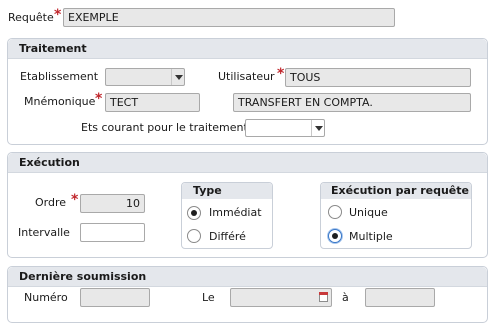 The height and width of the screenshot is (329, 496). I want to click on etablissement-select, so click(145, 77).